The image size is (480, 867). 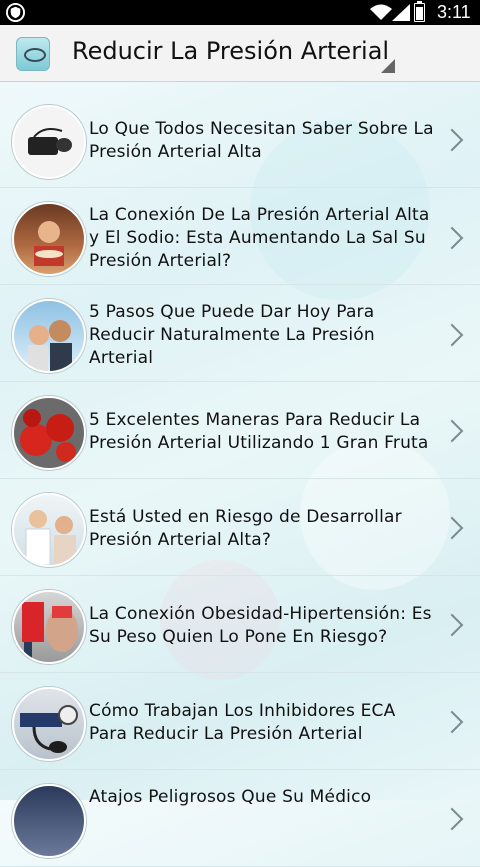 I want to click on battery-icon, so click(x=419, y=11).